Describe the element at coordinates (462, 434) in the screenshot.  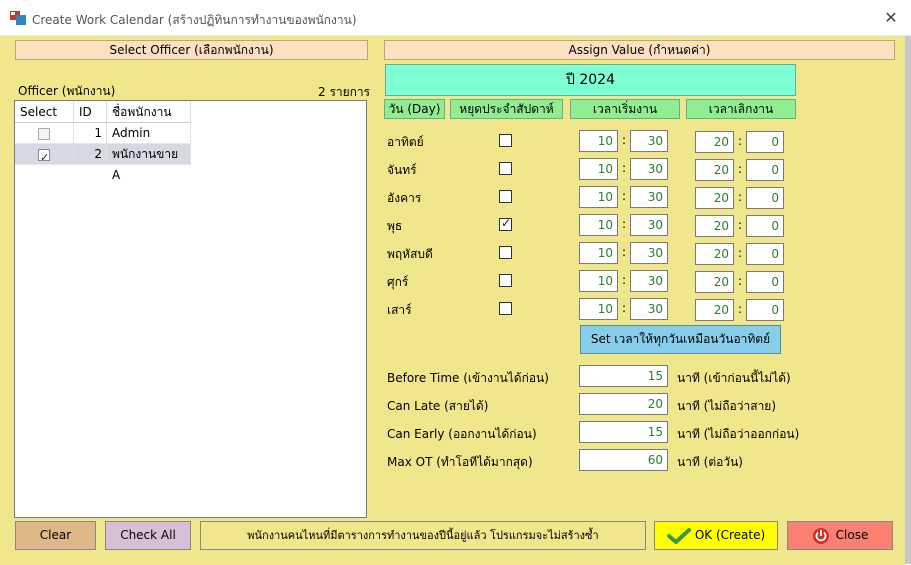
I see `setting-label: Can Early (ออกงานได้ก่อน)` at that location.